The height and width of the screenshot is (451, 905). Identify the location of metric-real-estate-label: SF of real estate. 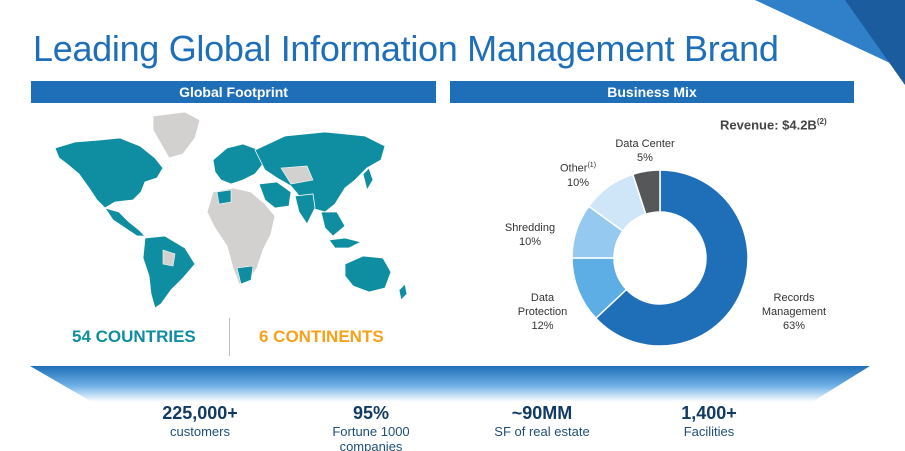
(542, 431).